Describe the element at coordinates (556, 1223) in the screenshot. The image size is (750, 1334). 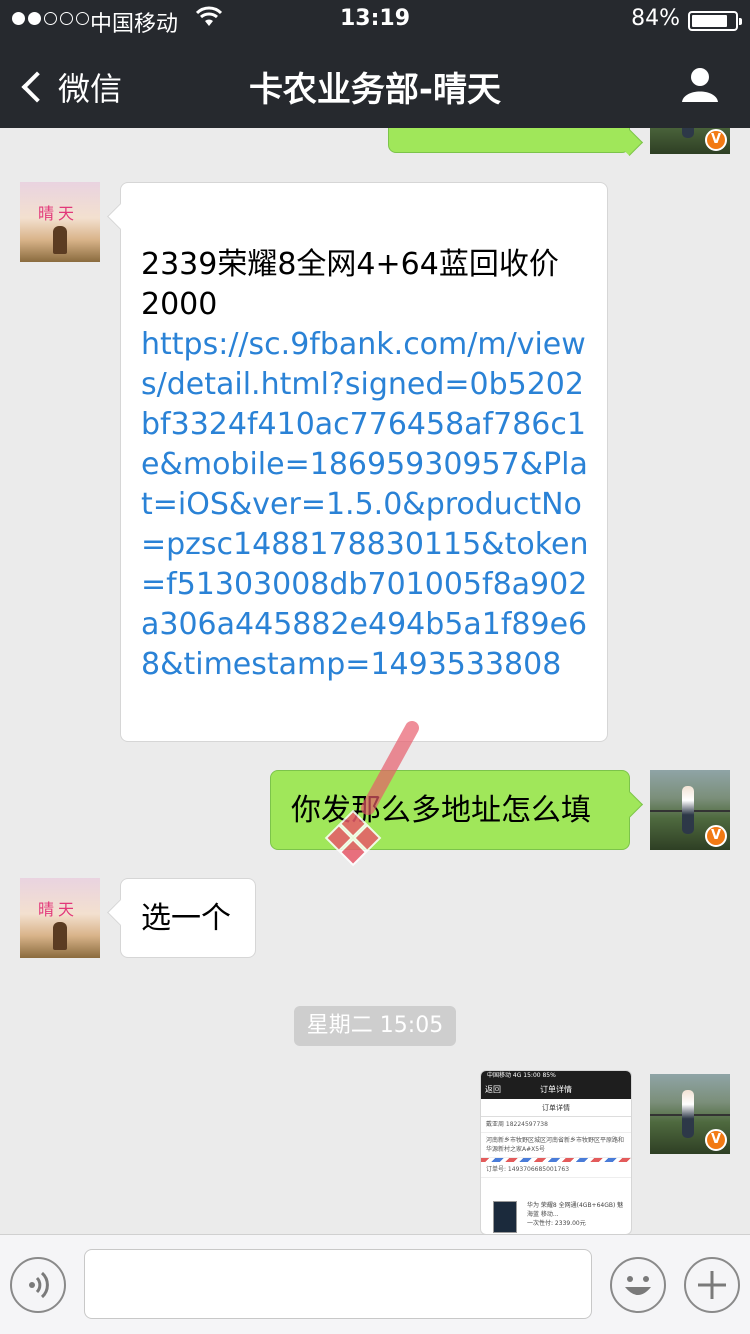
I see `thumb-price: 一次性付: 2339.00元` at that location.